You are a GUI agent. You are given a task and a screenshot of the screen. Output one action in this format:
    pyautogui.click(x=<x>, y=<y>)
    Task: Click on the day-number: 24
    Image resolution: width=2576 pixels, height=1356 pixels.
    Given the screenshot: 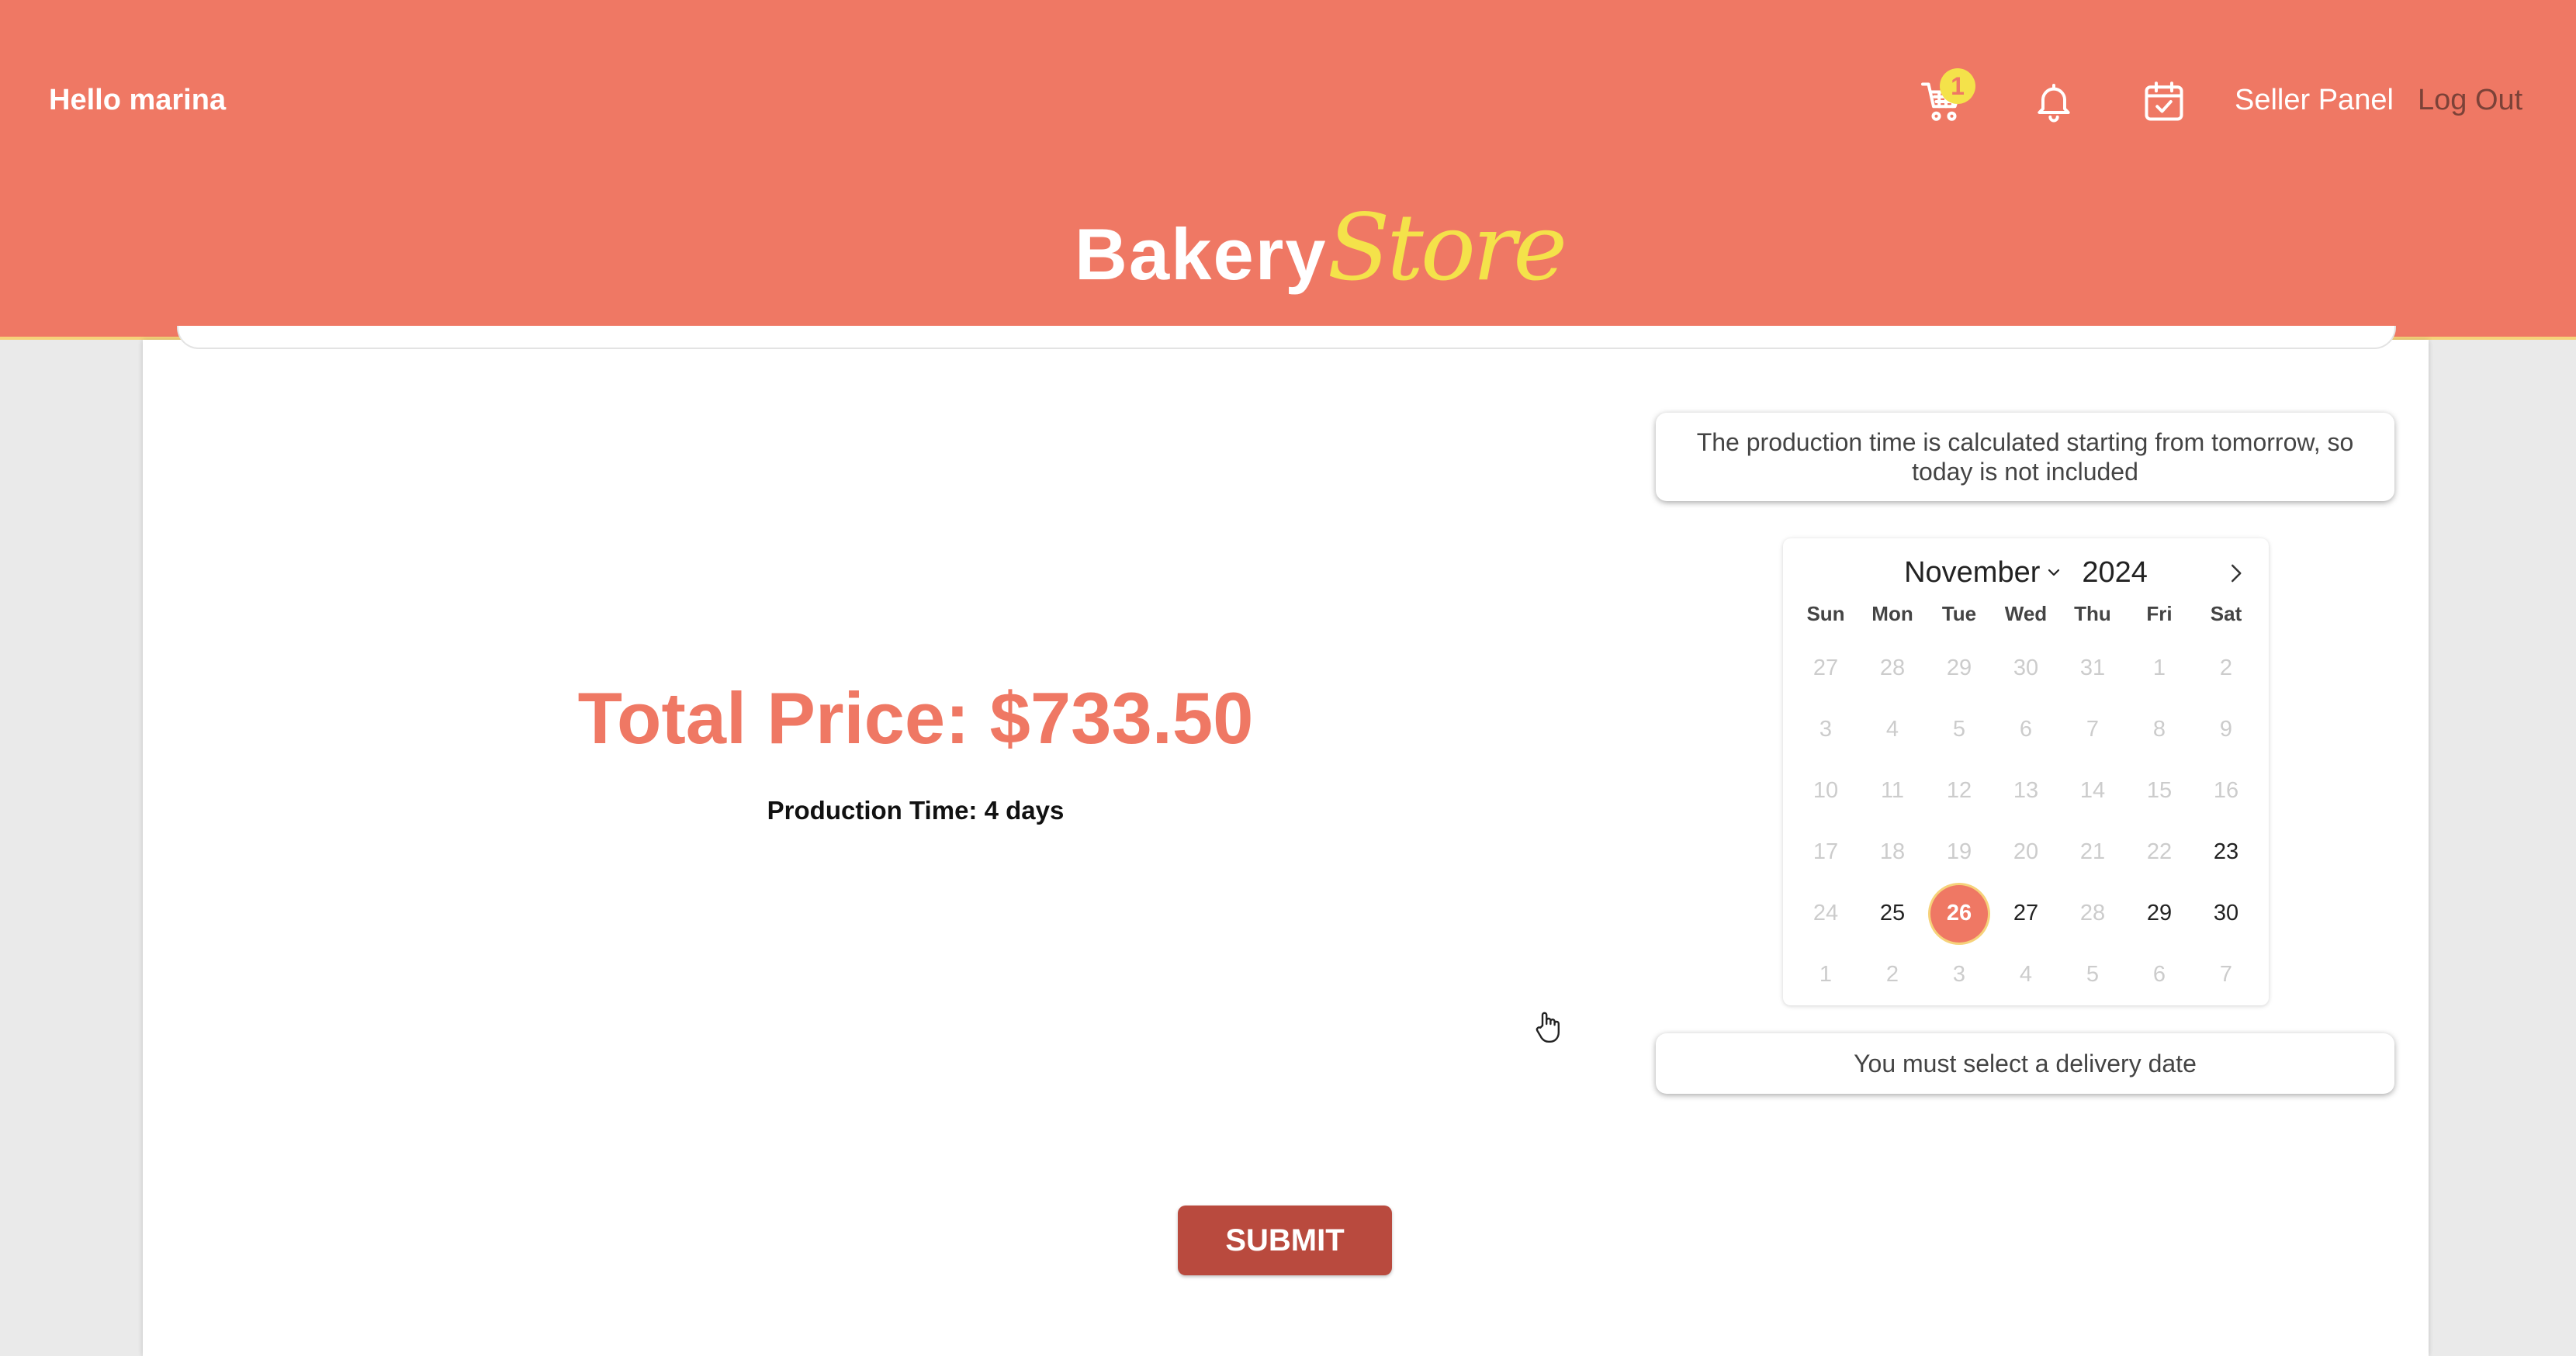 What is the action you would take?
    pyautogui.click(x=1826, y=913)
    